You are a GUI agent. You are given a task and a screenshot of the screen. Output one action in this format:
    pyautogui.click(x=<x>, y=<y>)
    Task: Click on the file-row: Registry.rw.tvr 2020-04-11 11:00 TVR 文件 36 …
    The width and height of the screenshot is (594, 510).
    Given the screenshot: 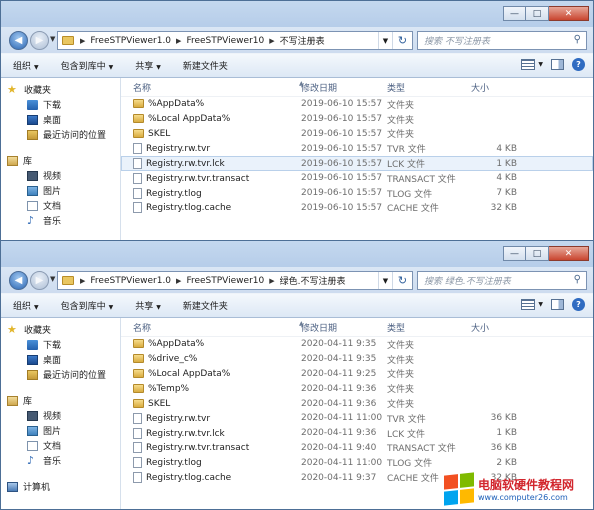 What is the action you would take?
    pyautogui.click(x=357, y=418)
    